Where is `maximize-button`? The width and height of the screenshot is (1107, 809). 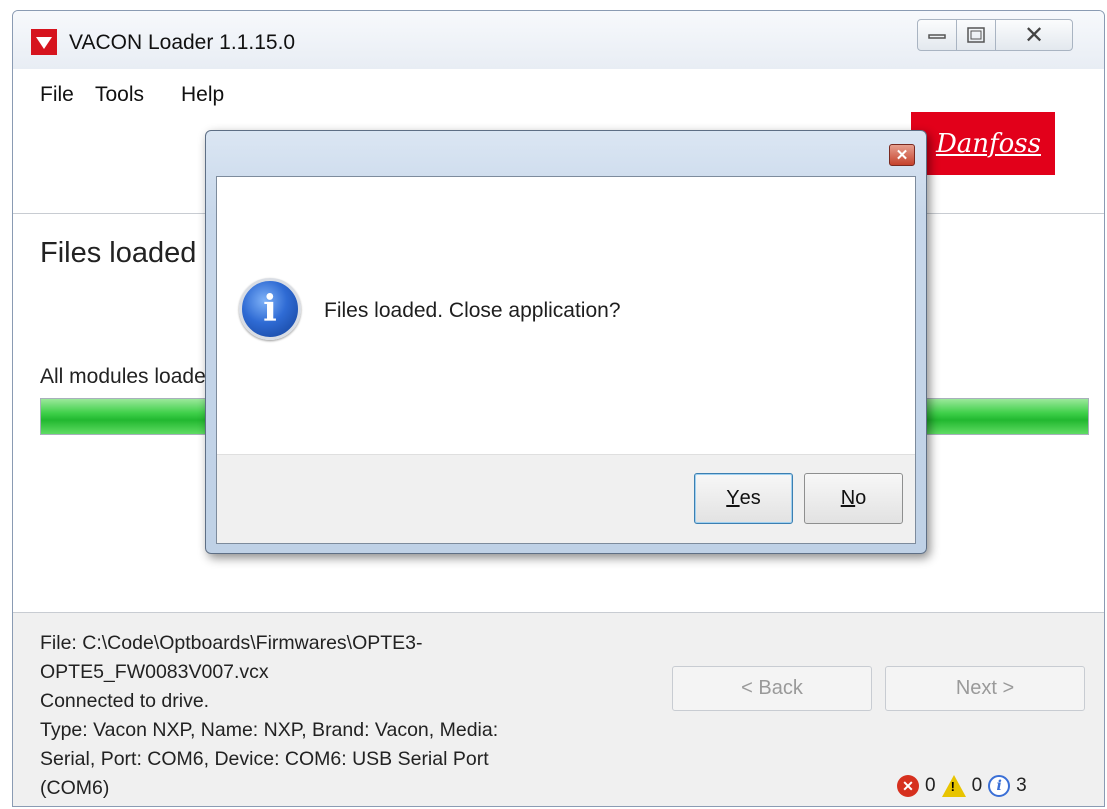 maximize-button is located at coordinates (976, 35).